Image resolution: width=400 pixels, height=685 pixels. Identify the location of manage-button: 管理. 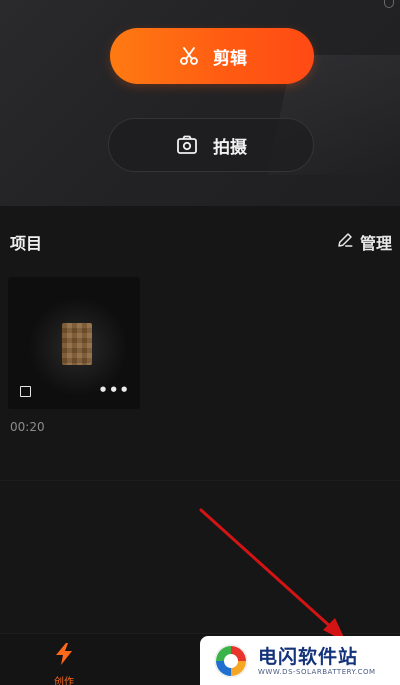
(364, 242).